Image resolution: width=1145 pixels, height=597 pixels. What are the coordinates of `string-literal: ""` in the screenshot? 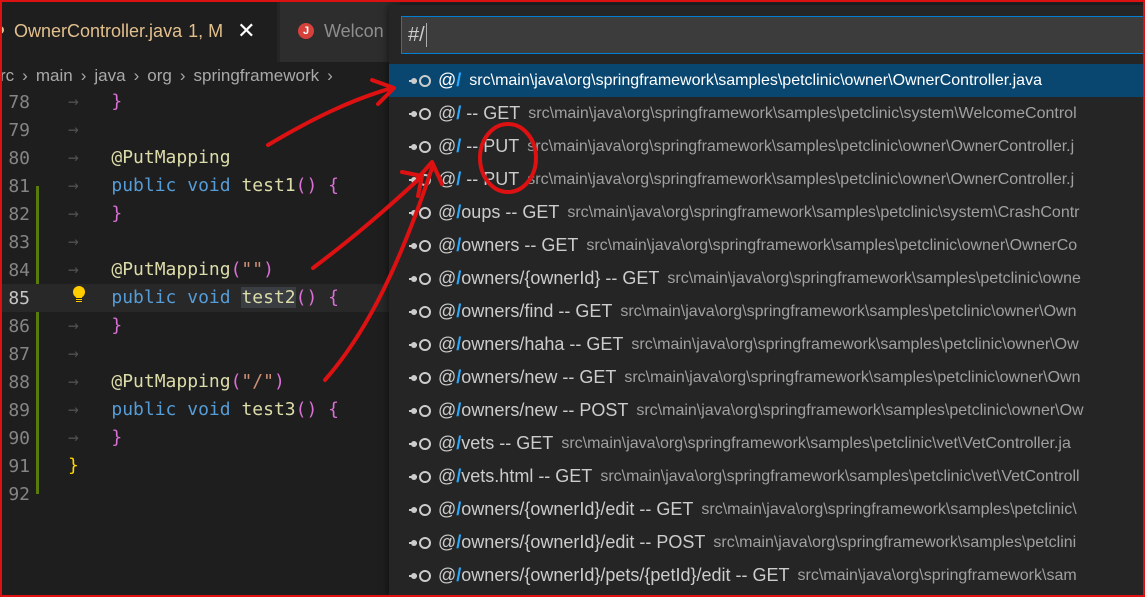 It's located at (252, 269).